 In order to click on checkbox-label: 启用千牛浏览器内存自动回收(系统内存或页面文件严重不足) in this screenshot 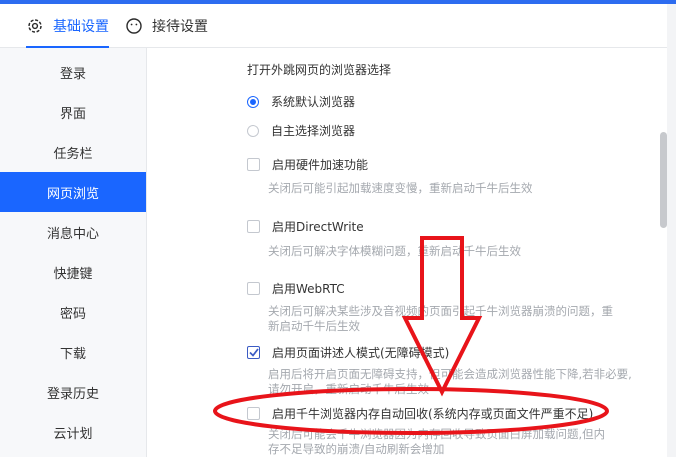, I will do `click(433, 414)`.